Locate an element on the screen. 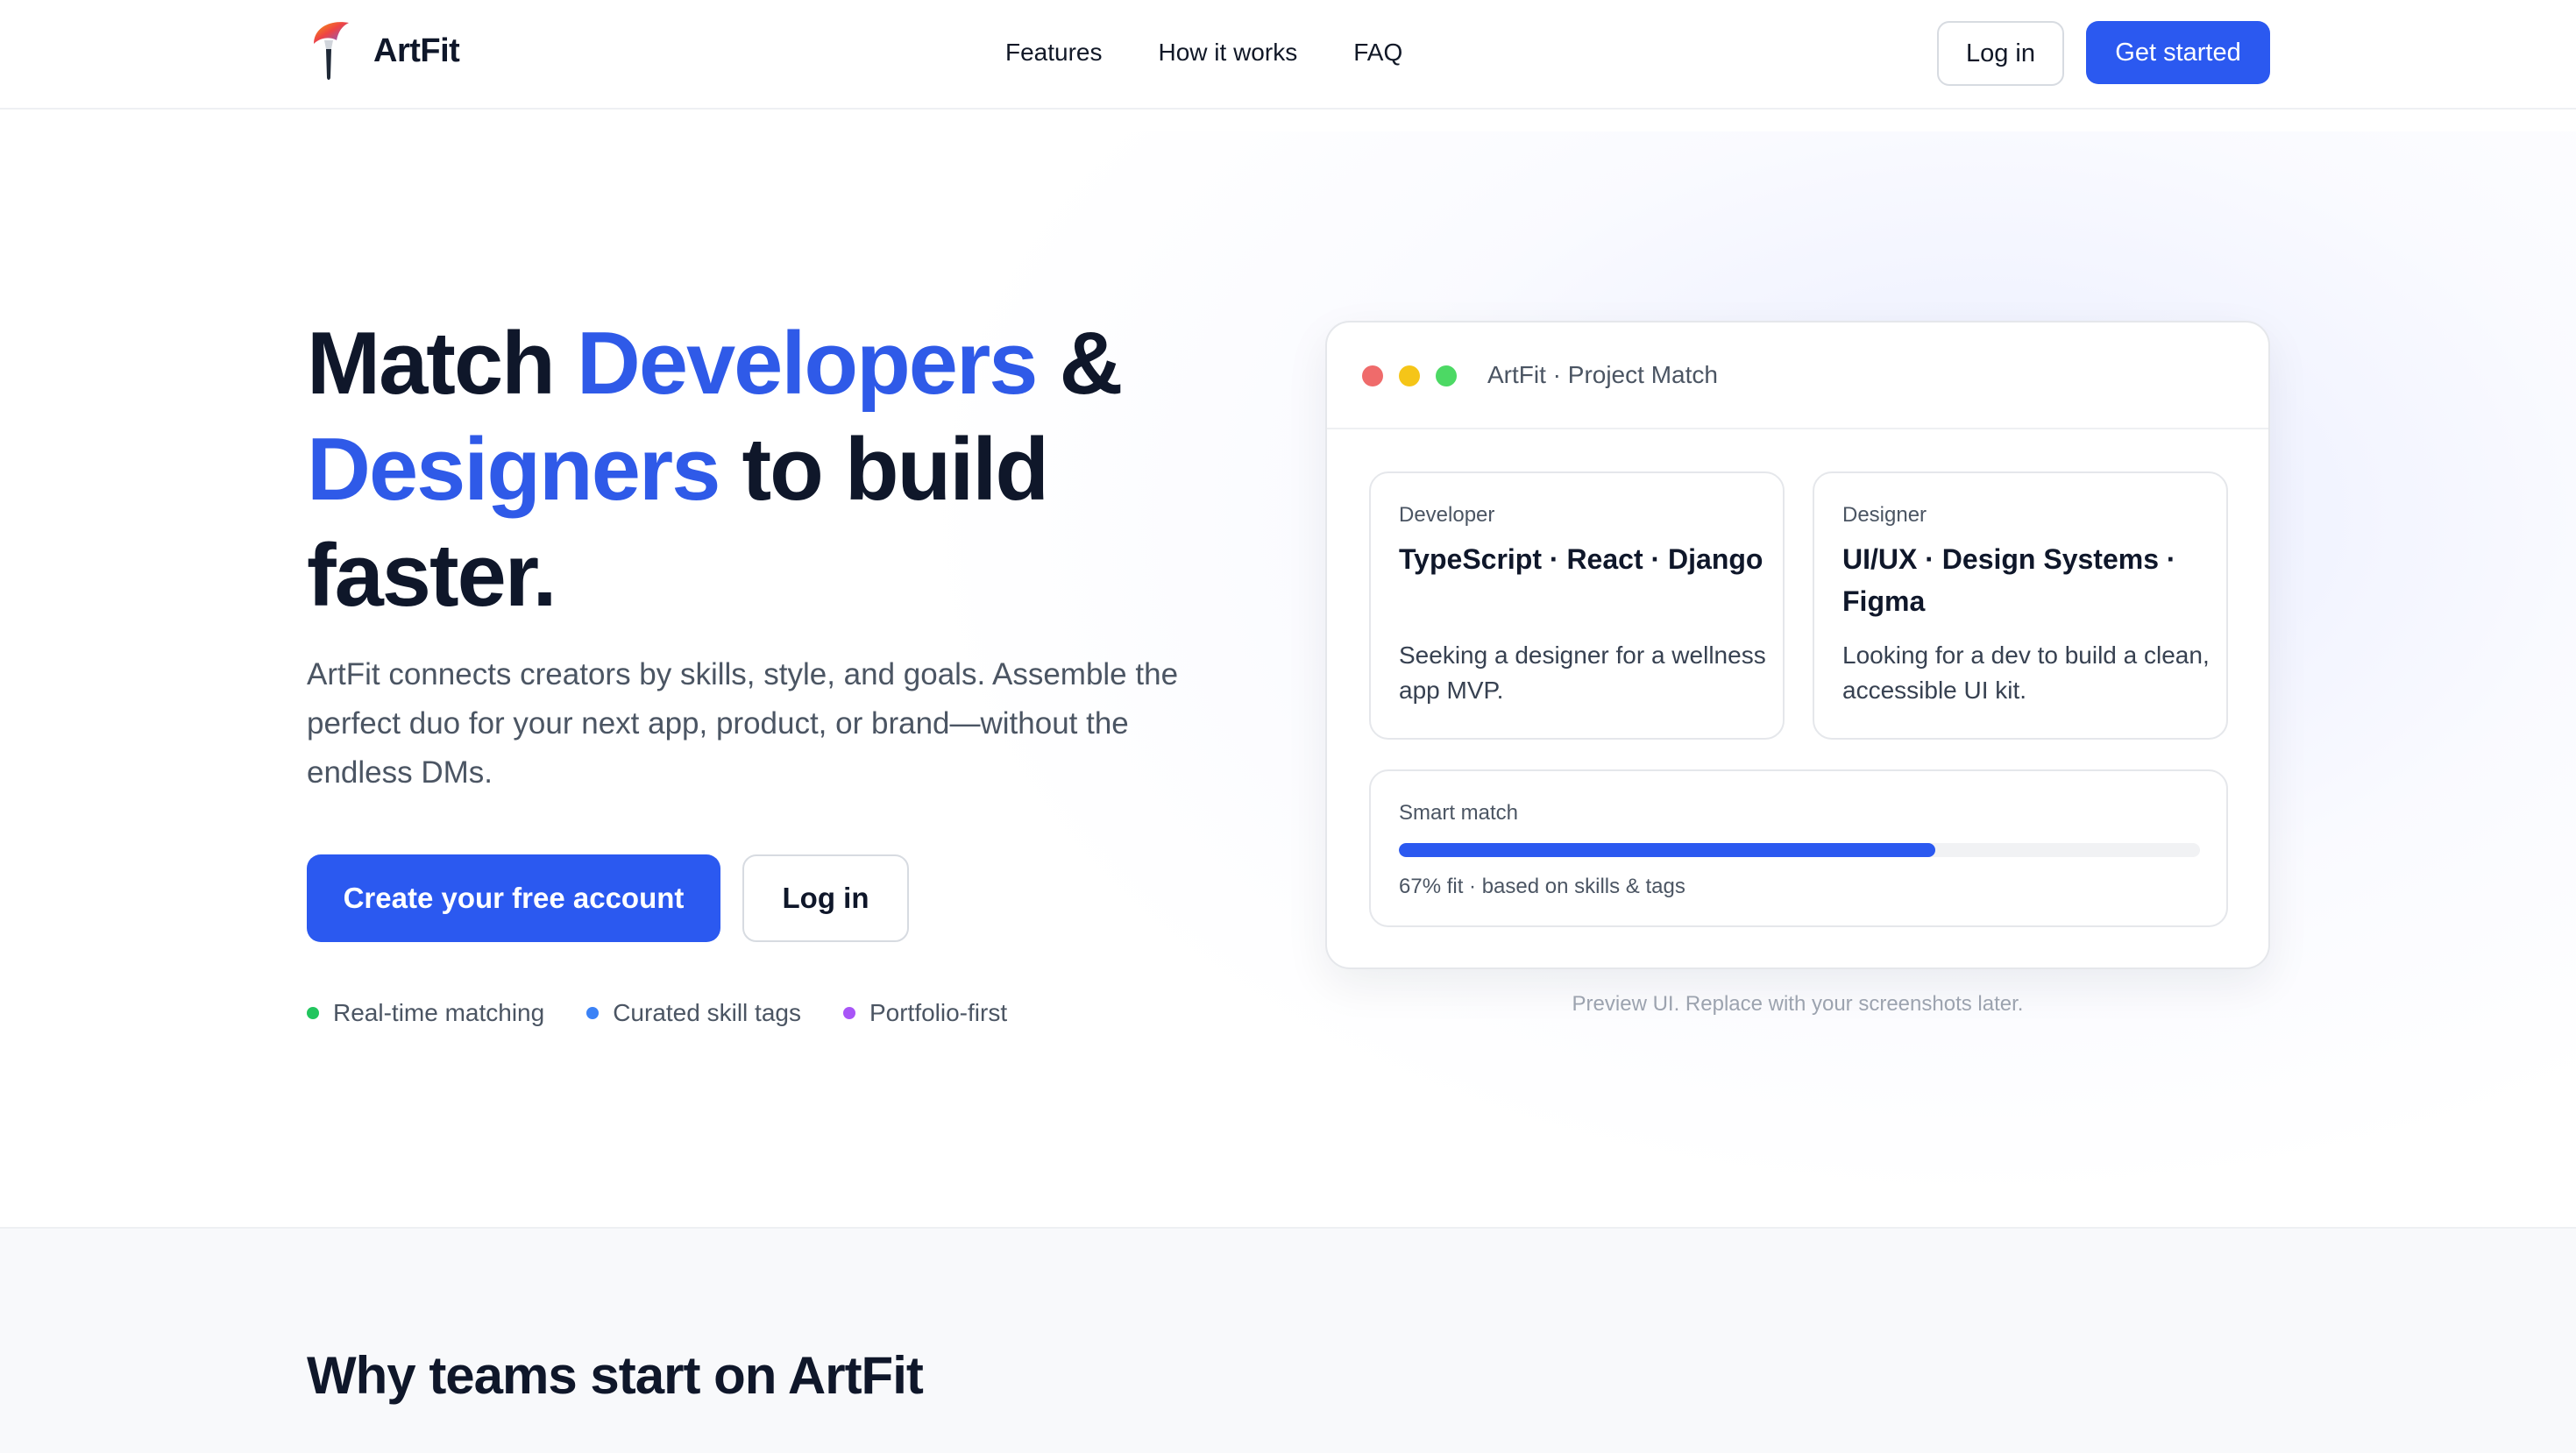  match-caption: 67% fit · based on skills & tags is located at coordinates (1542, 886).